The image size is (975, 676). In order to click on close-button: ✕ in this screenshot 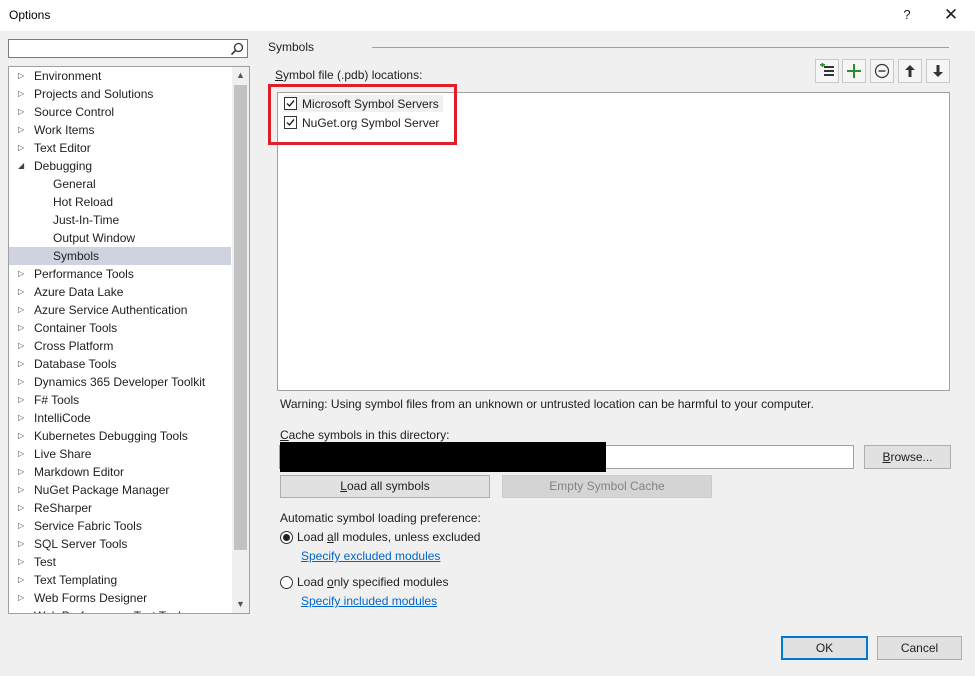, I will do `click(951, 15)`.